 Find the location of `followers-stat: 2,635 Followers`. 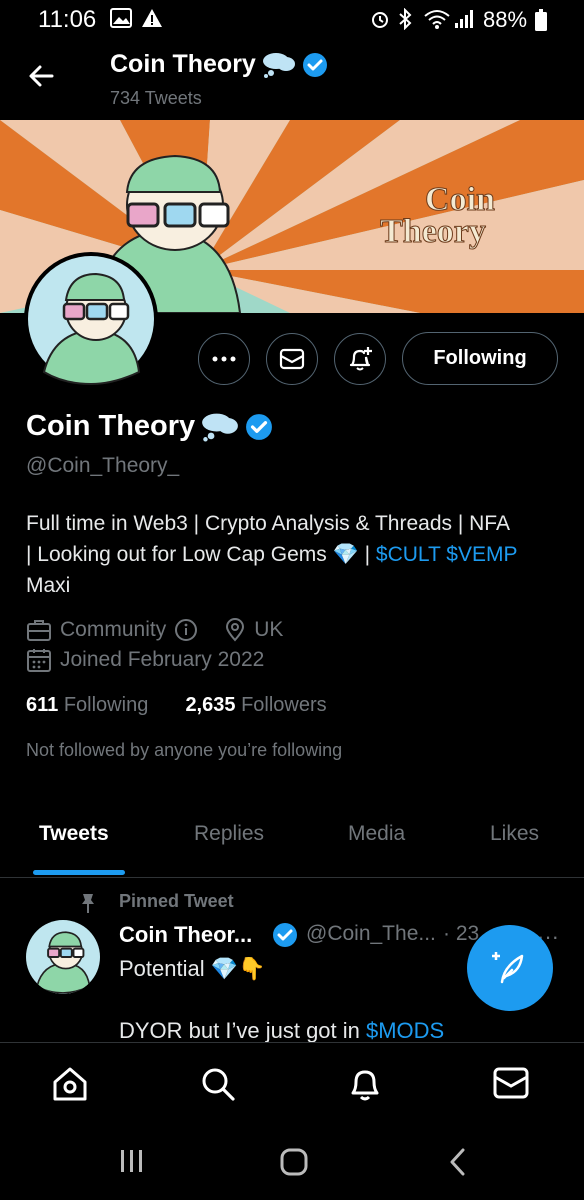

followers-stat: 2,635 Followers is located at coordinates (255, 705).